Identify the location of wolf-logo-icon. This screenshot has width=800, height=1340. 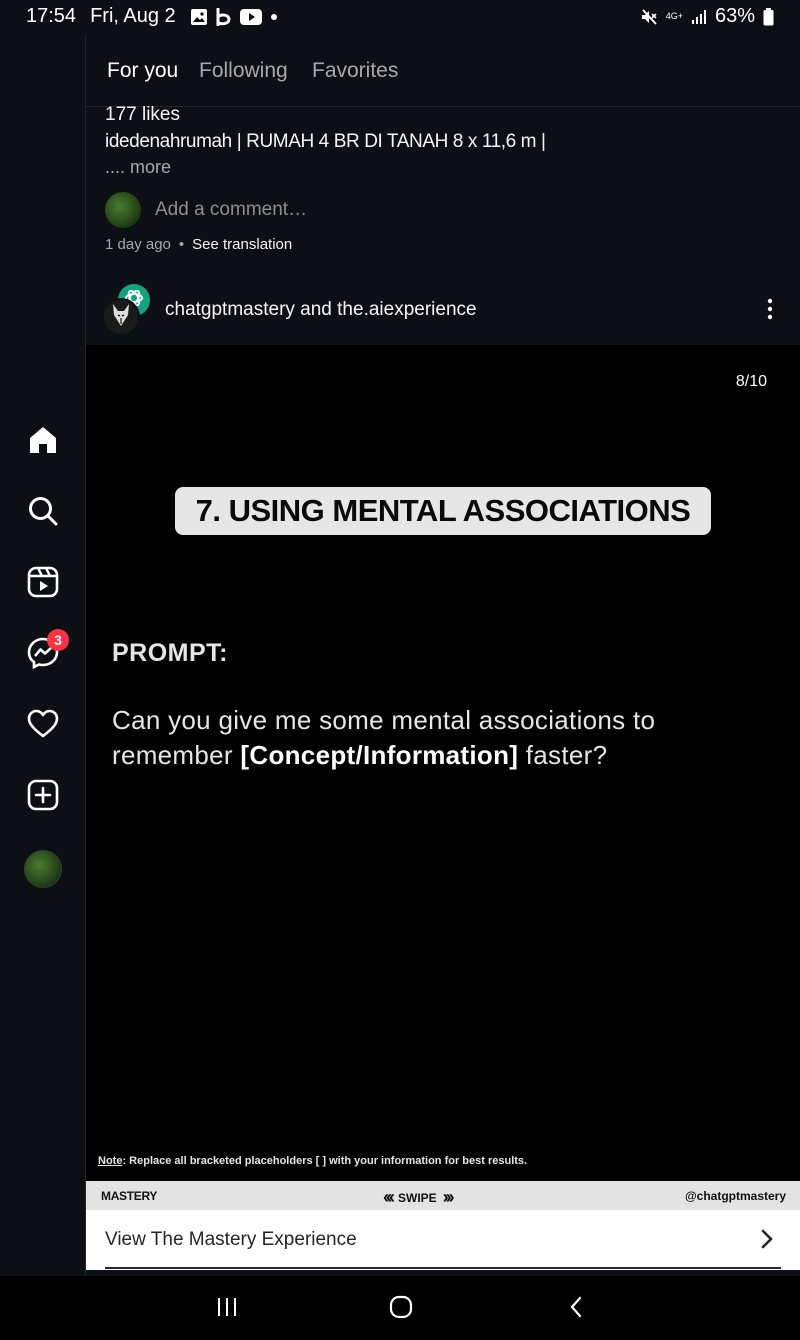
(121, 317).